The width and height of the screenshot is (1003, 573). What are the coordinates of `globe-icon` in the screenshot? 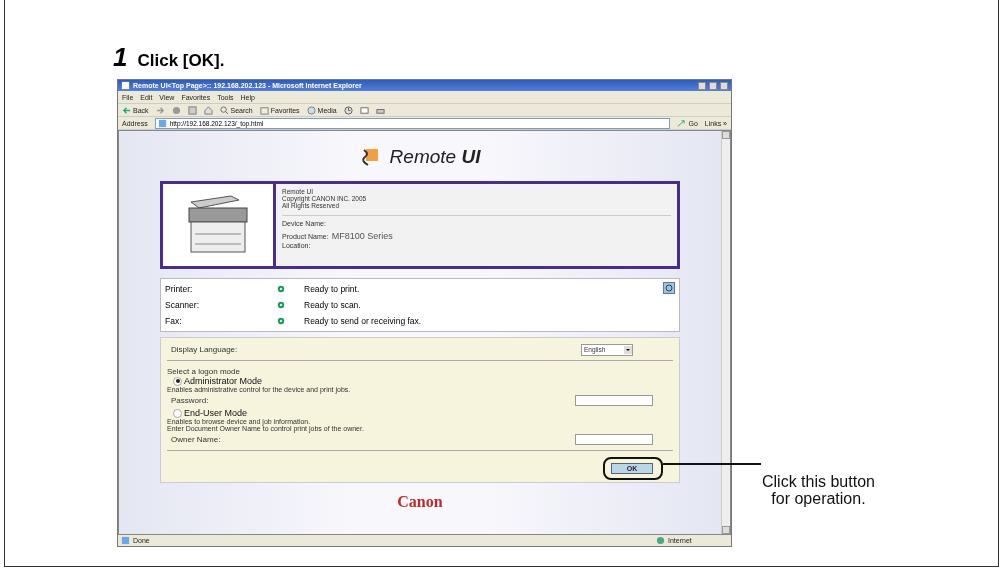 It's located at (660, 540).